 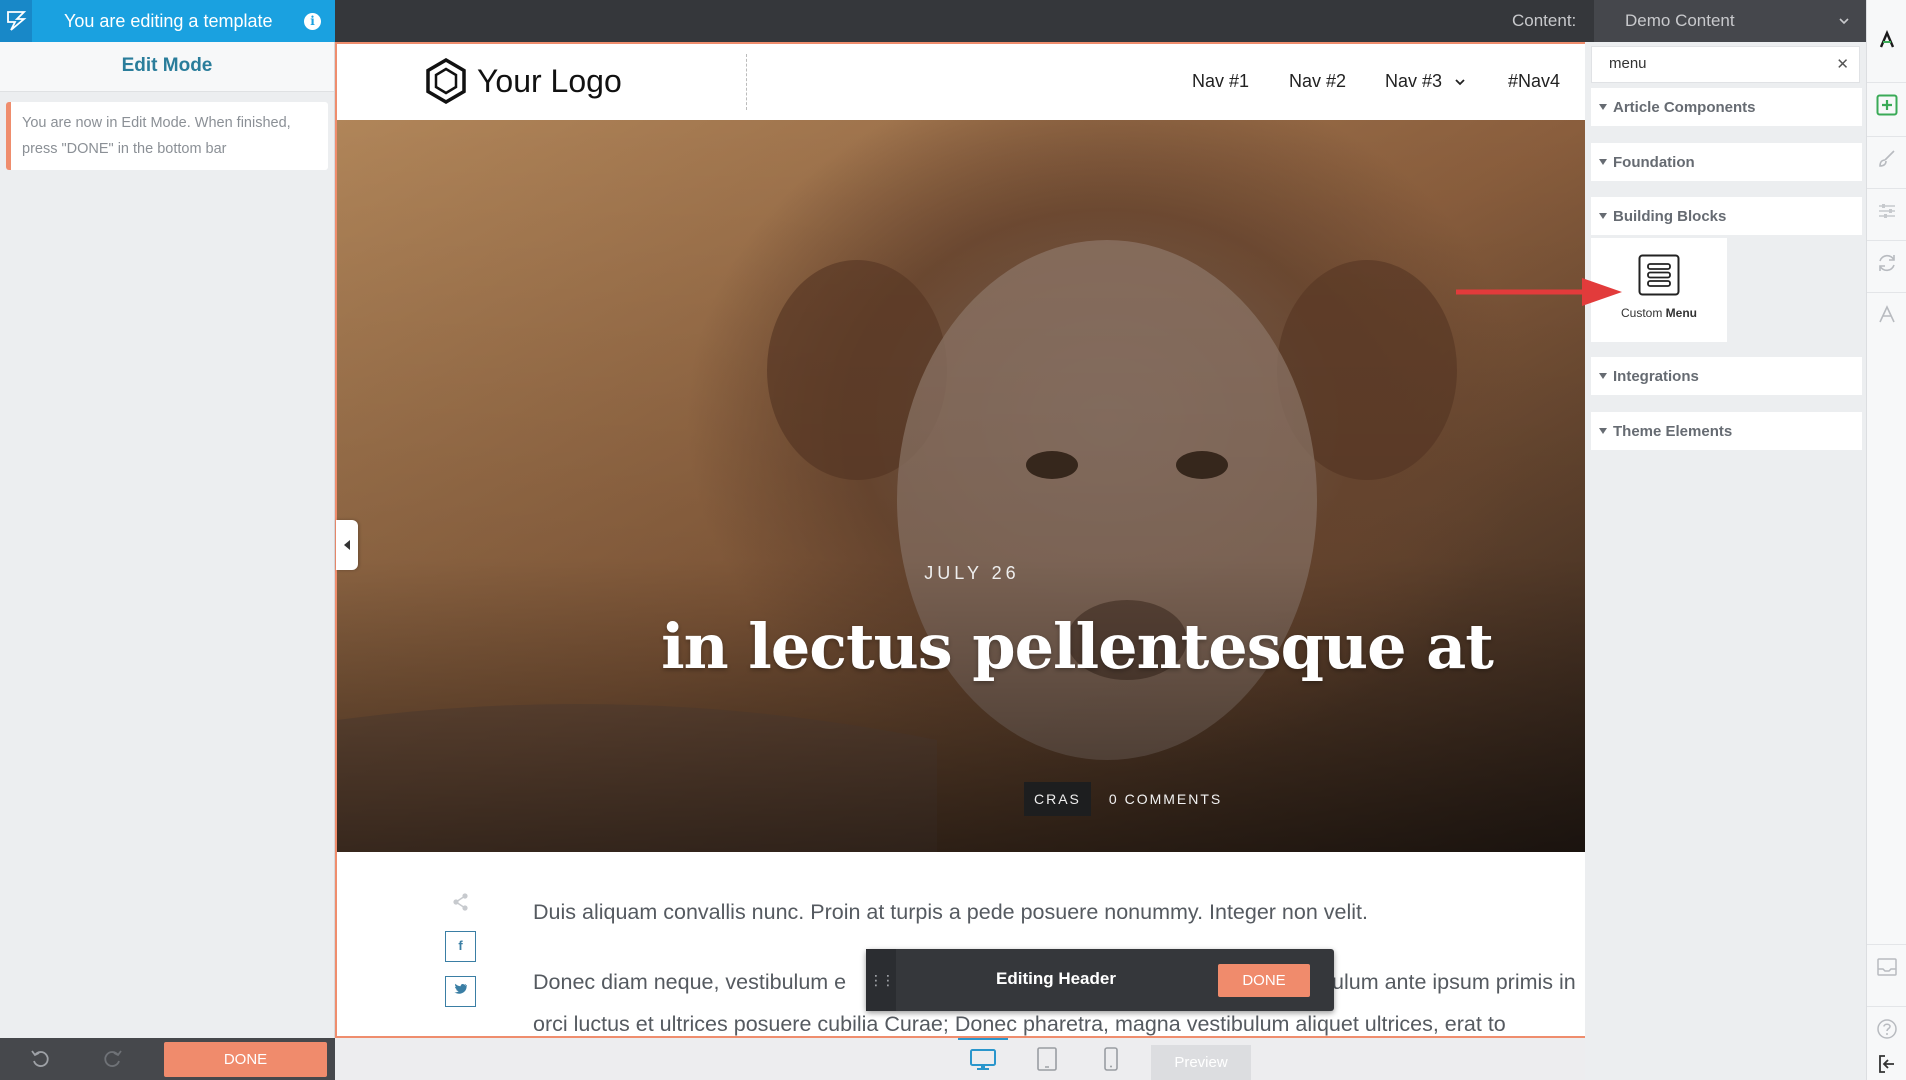 What do you see at coordinates (690, 982) in the screenshot?
I see `article-paragraph-2-left: Donec diam neque, vestibulum e` at bounding box center [690, 982].